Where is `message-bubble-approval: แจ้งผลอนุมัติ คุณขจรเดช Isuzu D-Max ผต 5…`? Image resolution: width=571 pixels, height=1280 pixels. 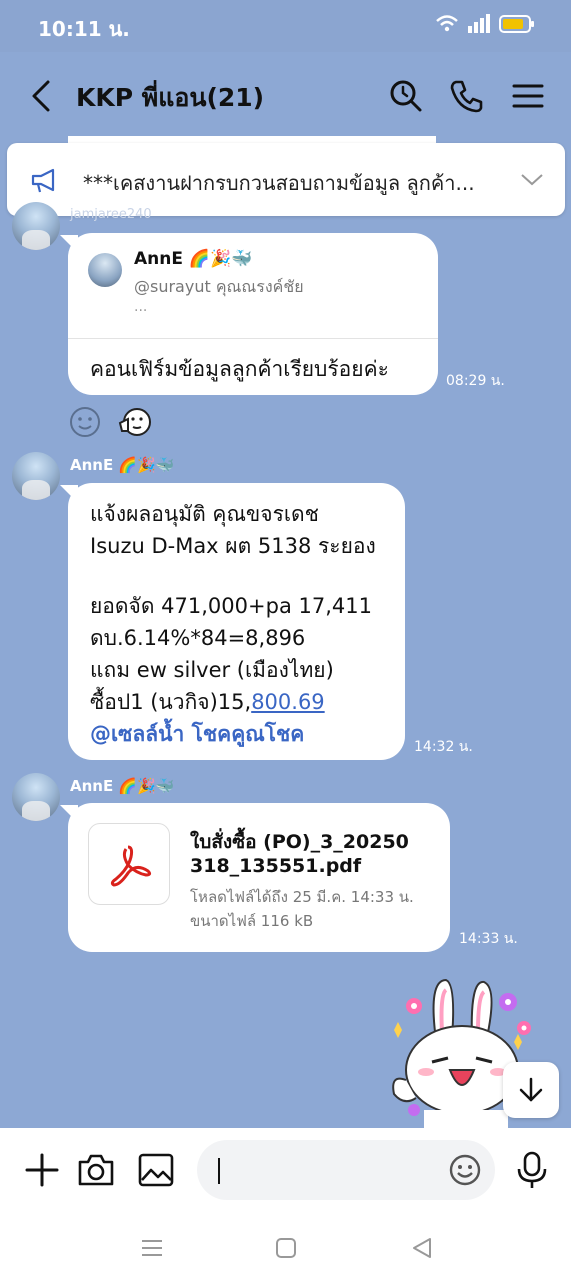 message-bubble-approval: แจ้งผลอนุมัติ คุณขจรเดช Isuzu D-Max ผต 5… is located at coordinates (236, 621).